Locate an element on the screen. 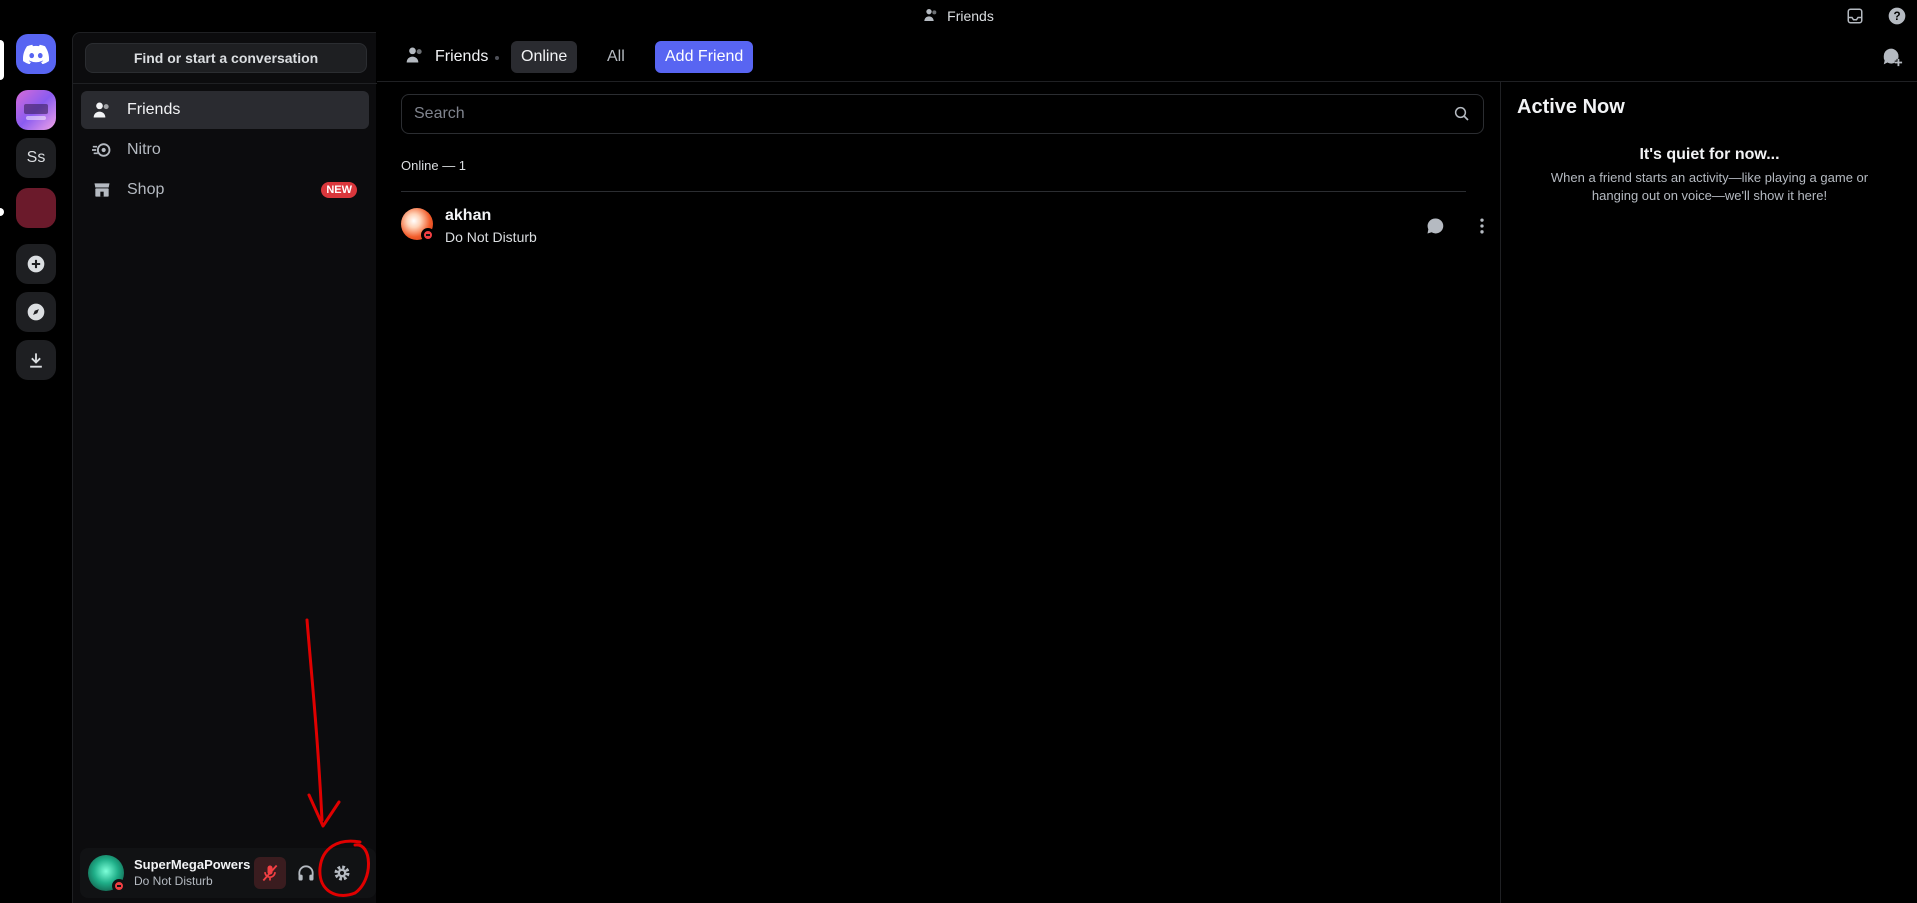 Image resolution: width=1917 pixels, height=903 pixels. sidebar-item-nitro: Nitro is located at coordinates (225, 150).